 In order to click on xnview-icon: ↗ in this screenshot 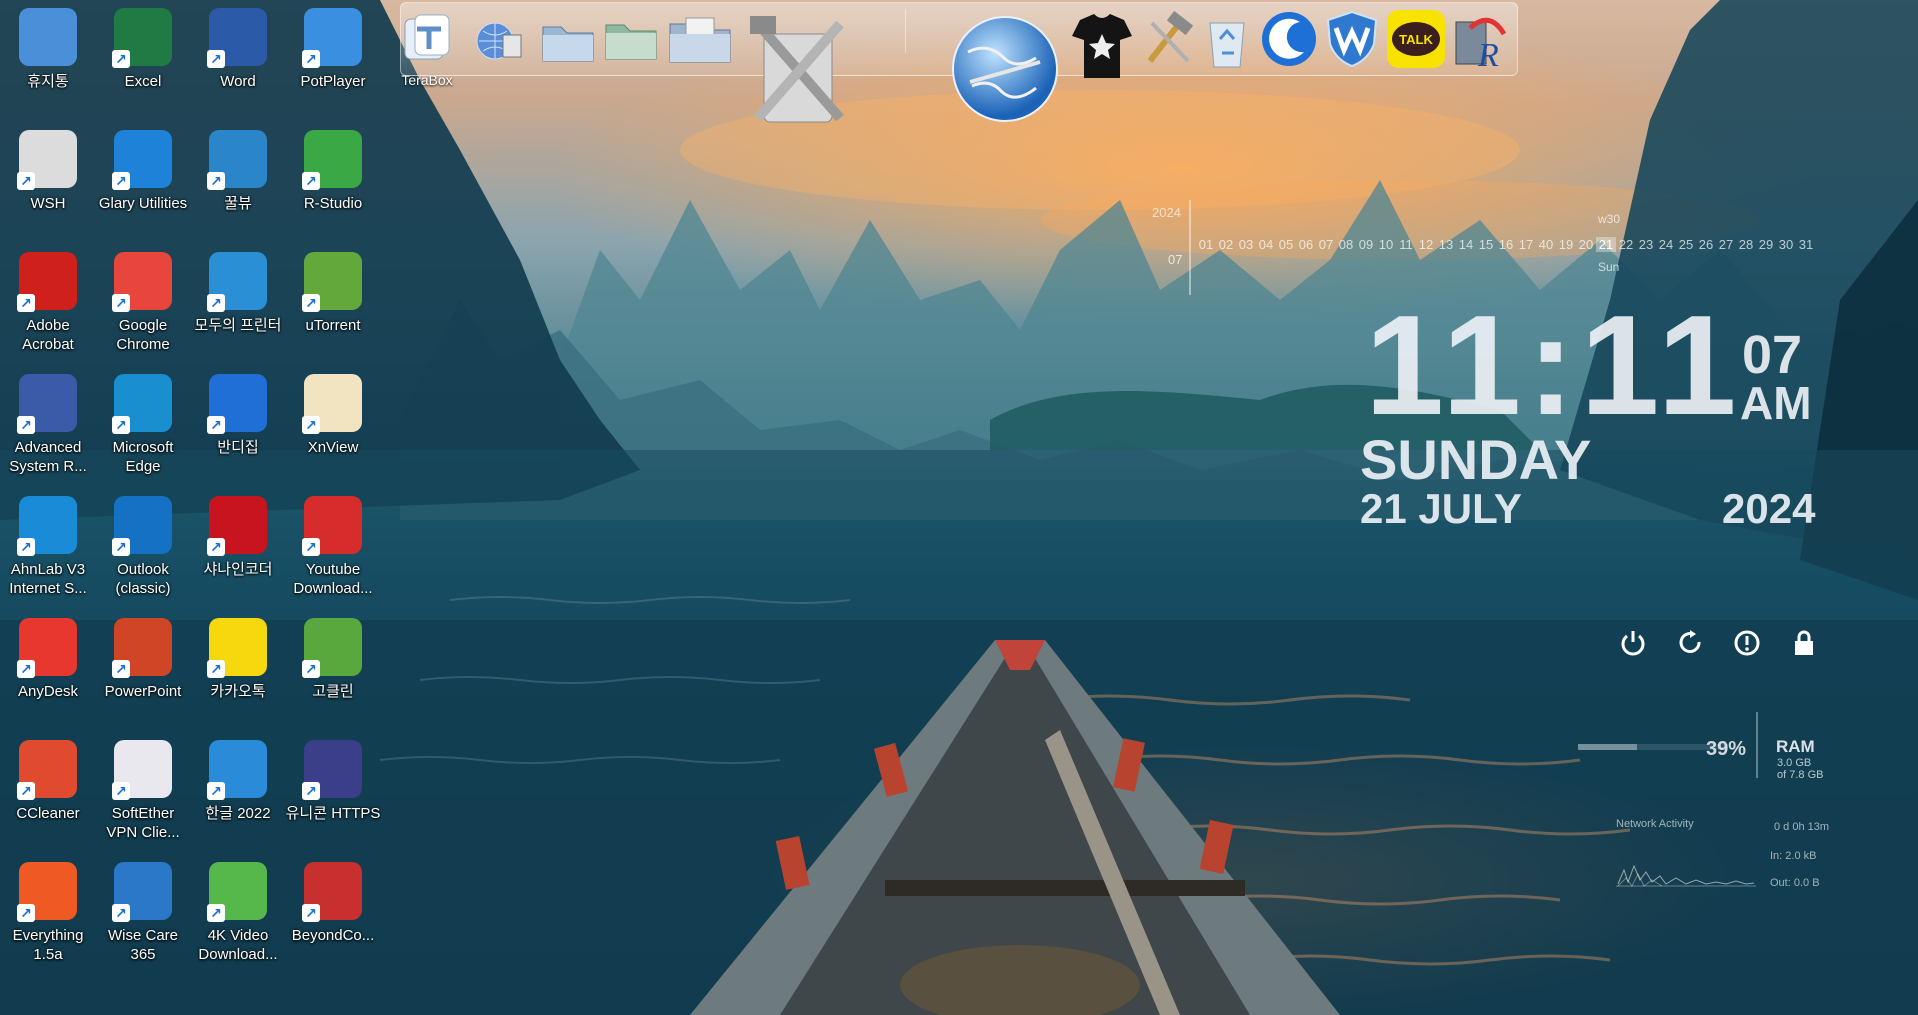, I will do `click(332, 404)`.